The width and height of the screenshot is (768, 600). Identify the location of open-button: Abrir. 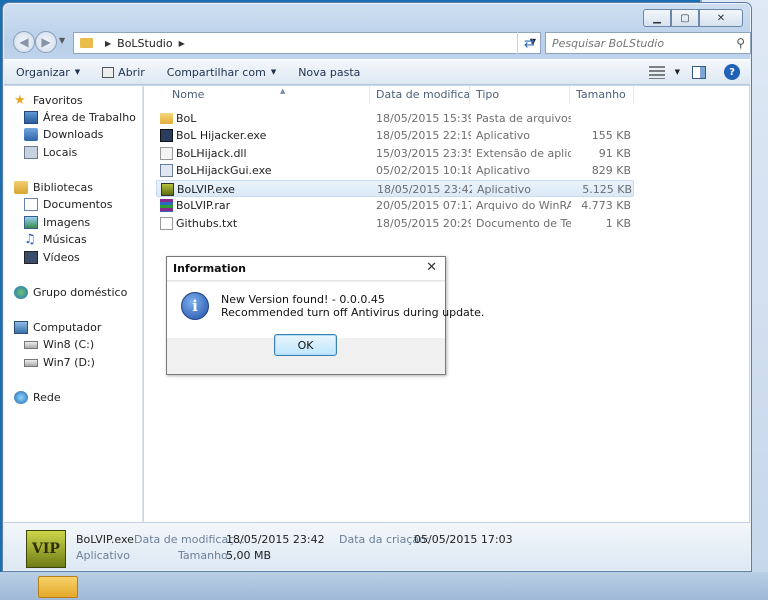
(123, 72).